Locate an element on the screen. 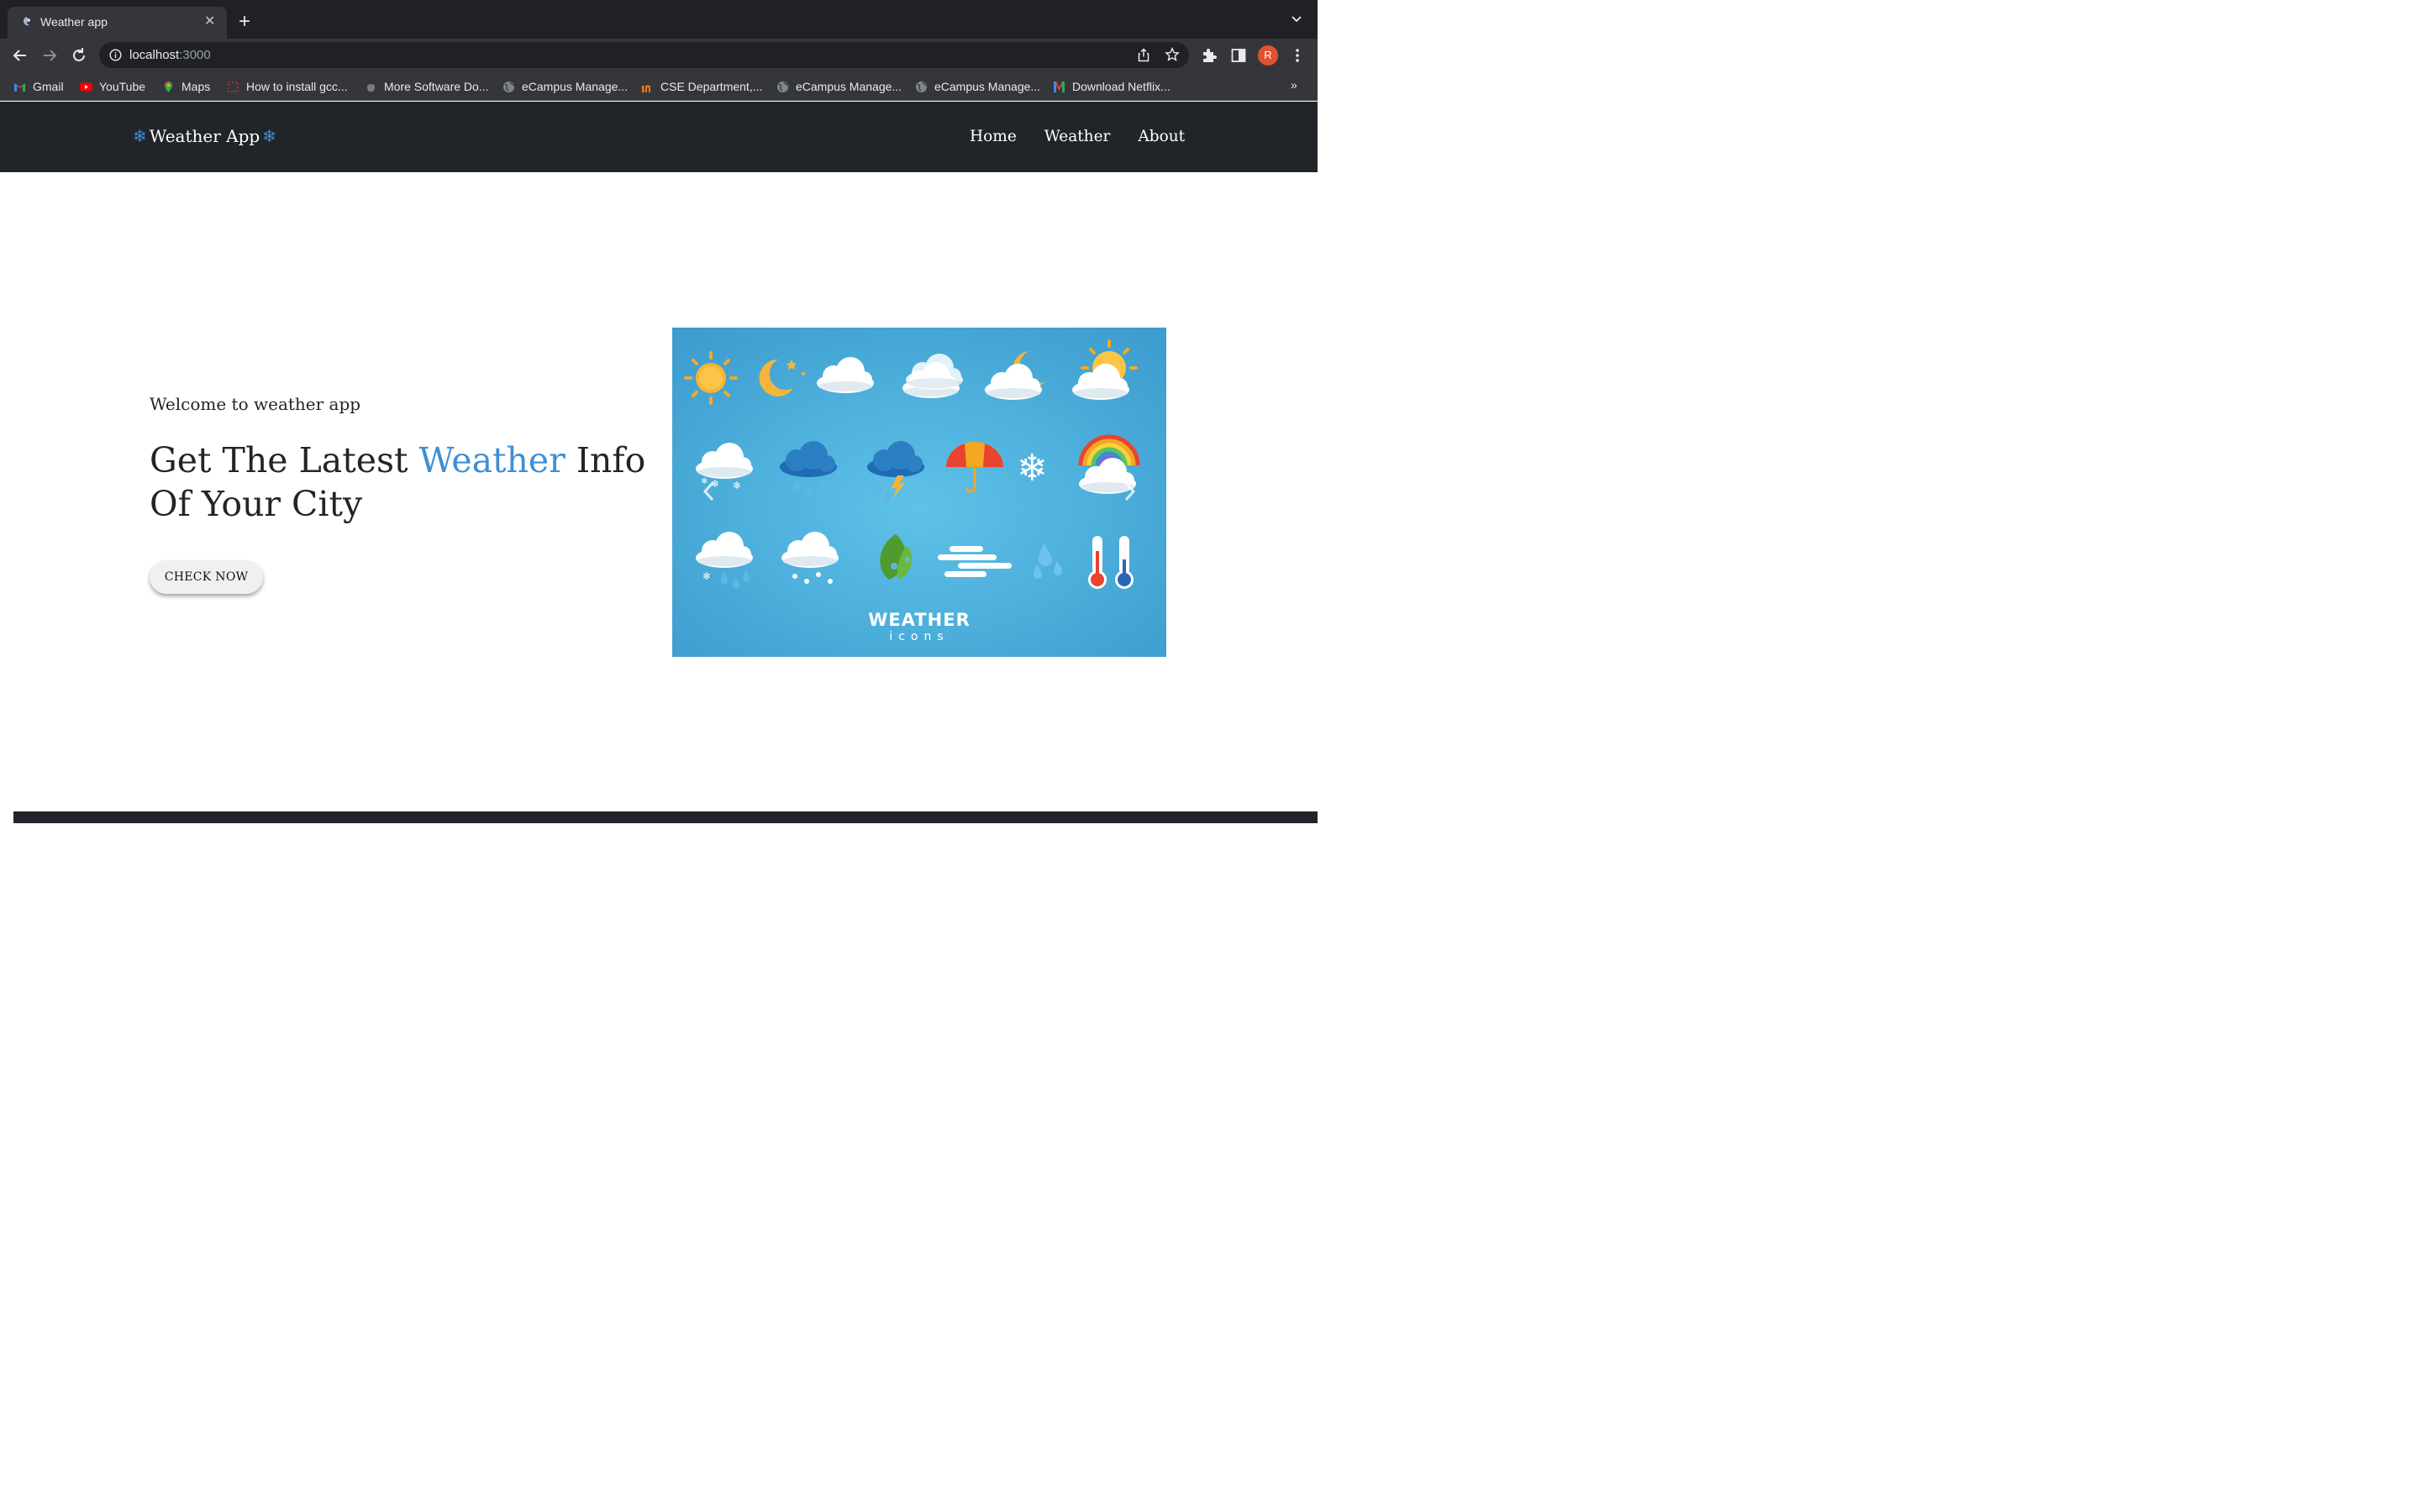  nav-links: Home Weather About is located at coordinates (1077, 136).